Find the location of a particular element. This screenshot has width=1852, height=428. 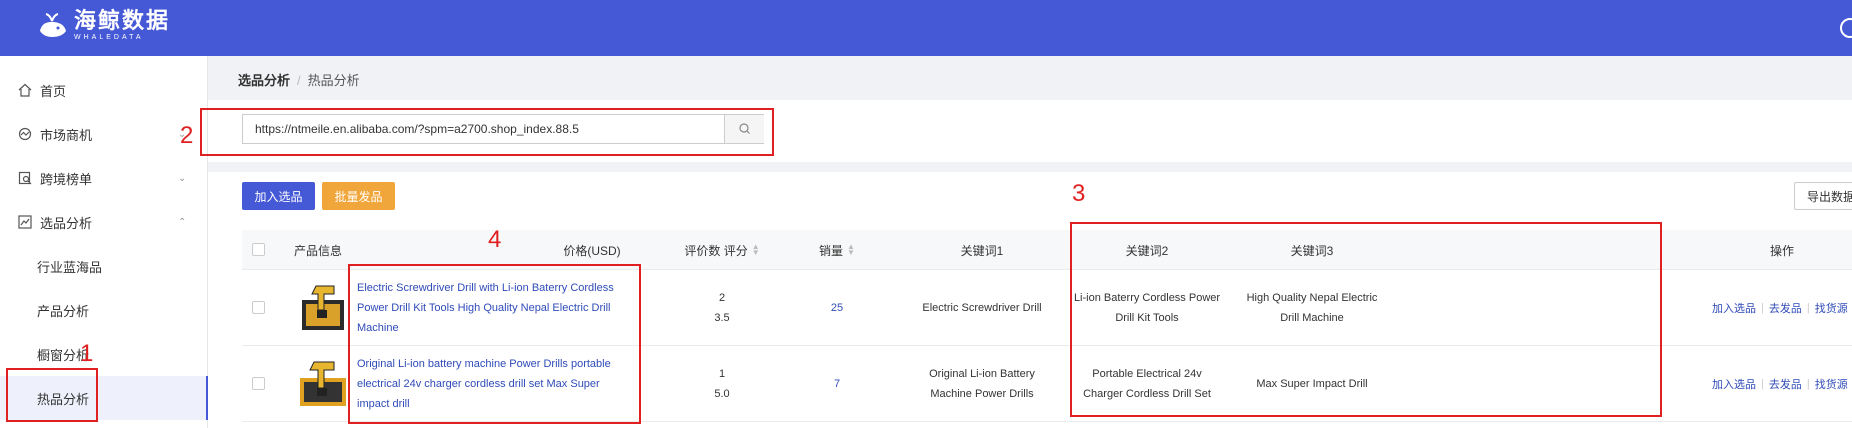

annotation-number-1: 1 is located at coordinates (87, 353).